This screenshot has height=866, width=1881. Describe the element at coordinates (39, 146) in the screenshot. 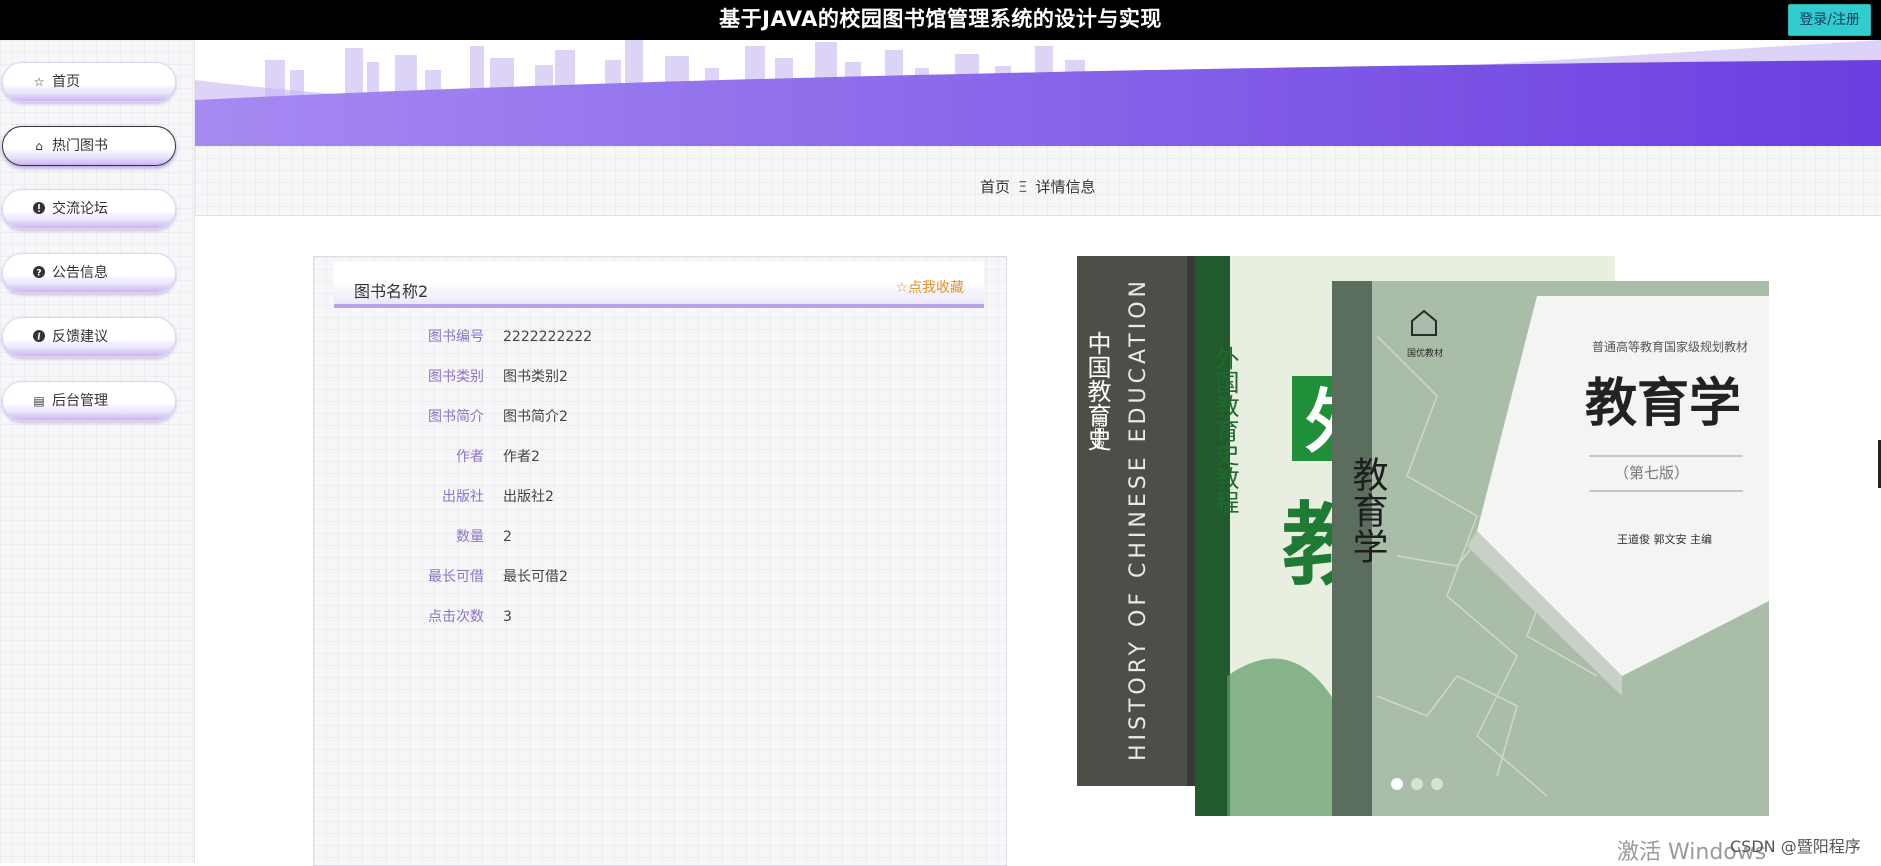

I see `bag-icon: ⌂` at that location.